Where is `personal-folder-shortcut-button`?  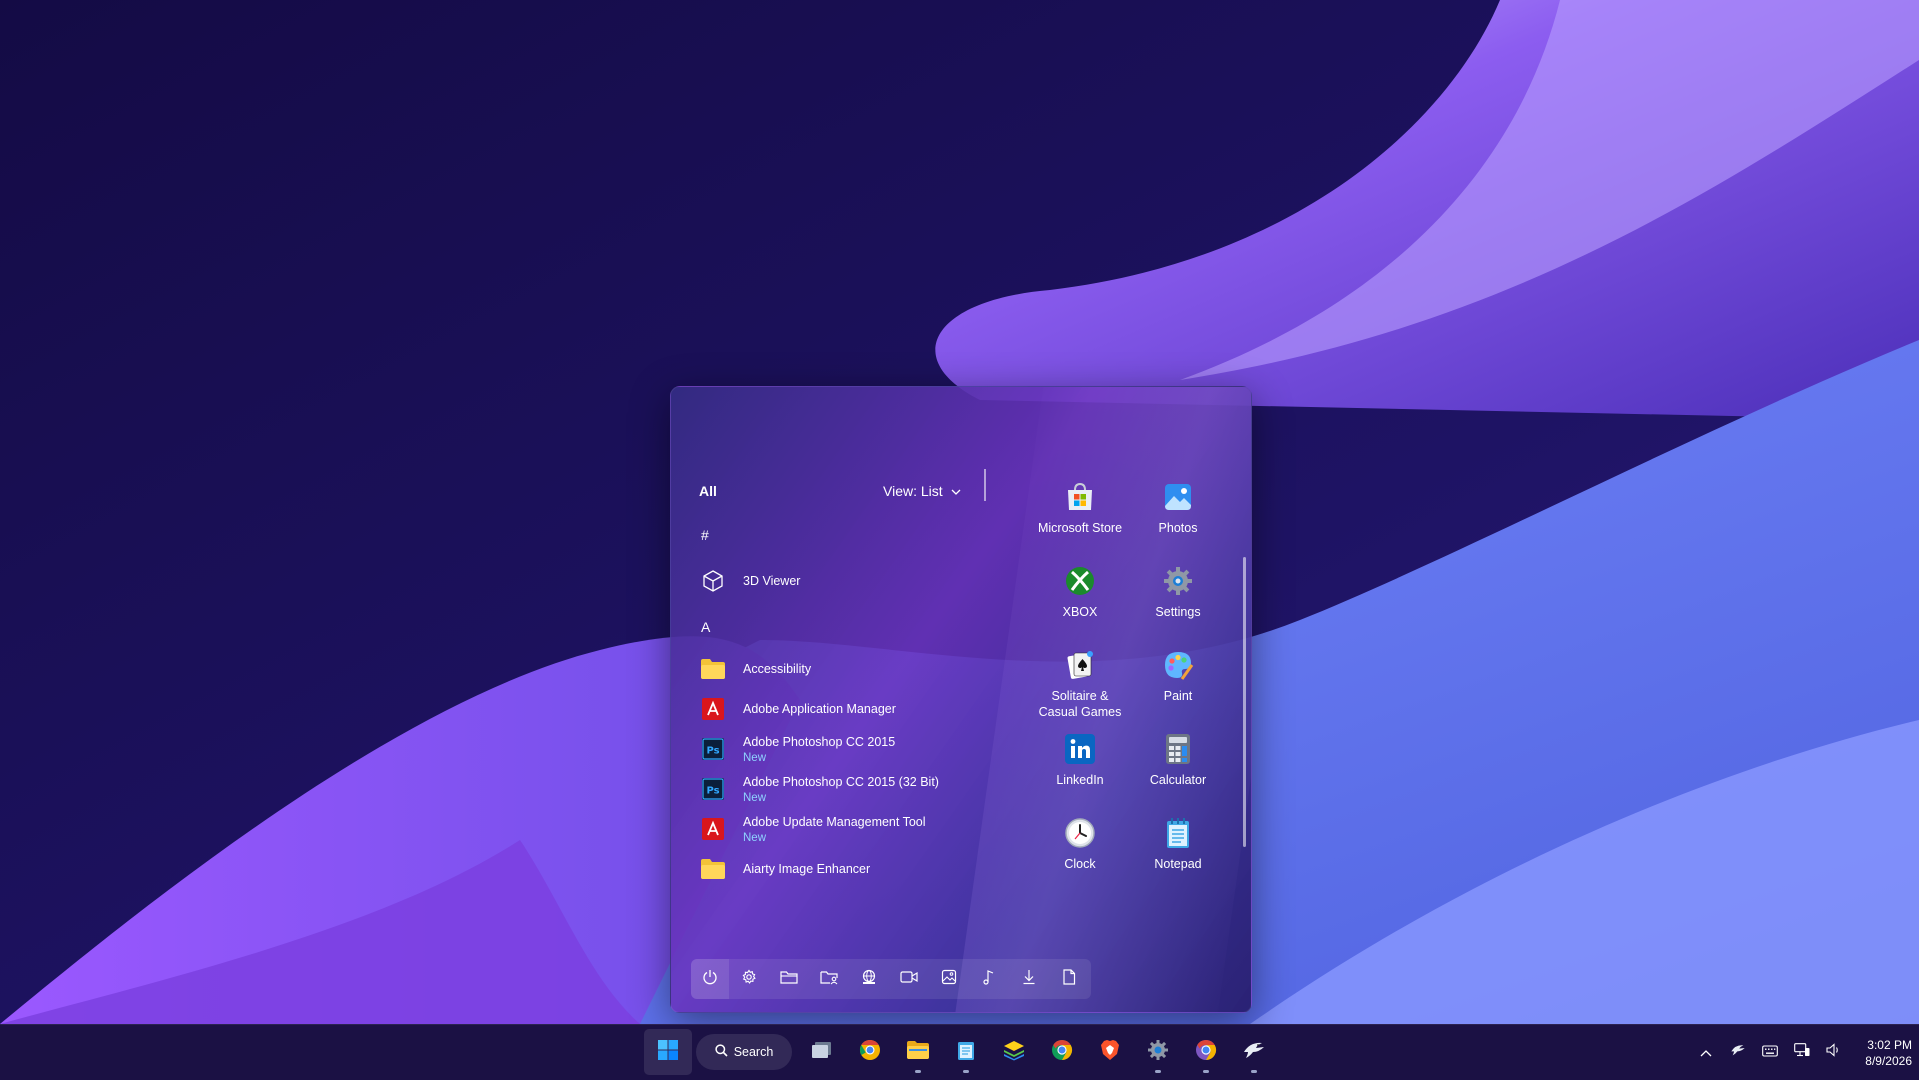 personal-folder-shortcut-button is located at coordinates (829, 979).